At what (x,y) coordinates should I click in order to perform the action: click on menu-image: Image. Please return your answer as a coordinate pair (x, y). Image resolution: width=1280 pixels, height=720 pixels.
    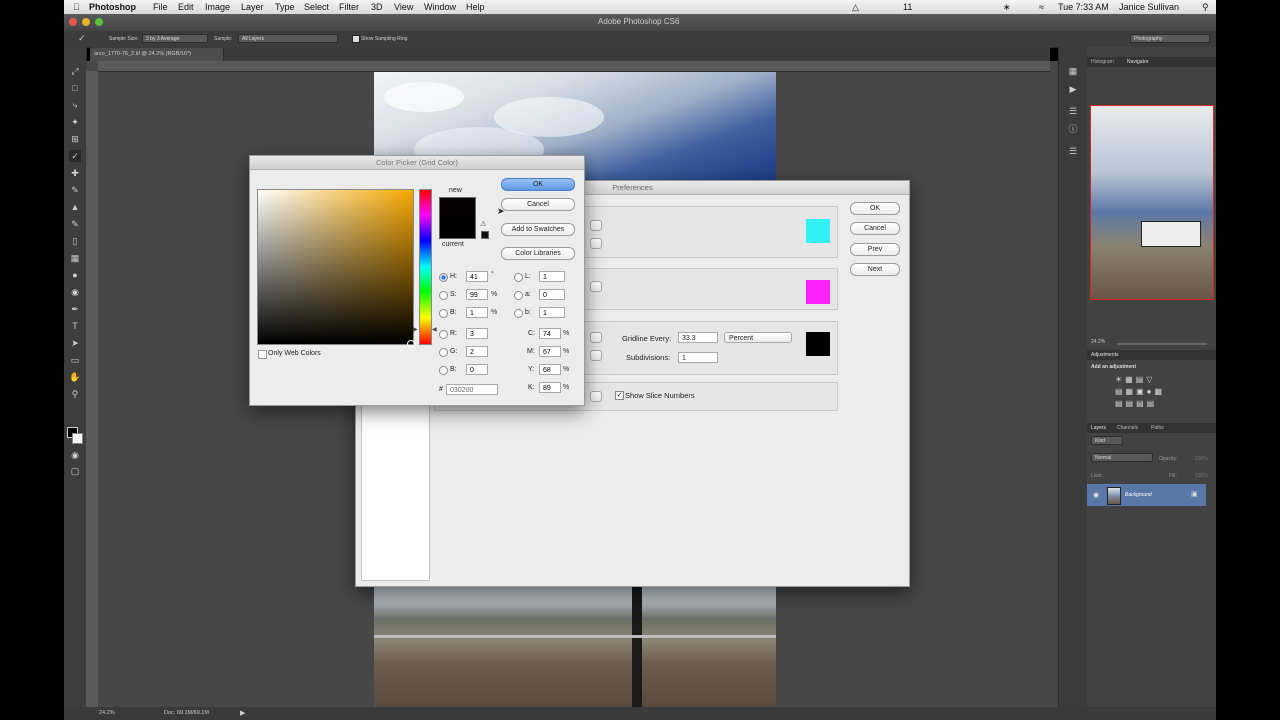
    Looking at the image, I should click on (217, 7).